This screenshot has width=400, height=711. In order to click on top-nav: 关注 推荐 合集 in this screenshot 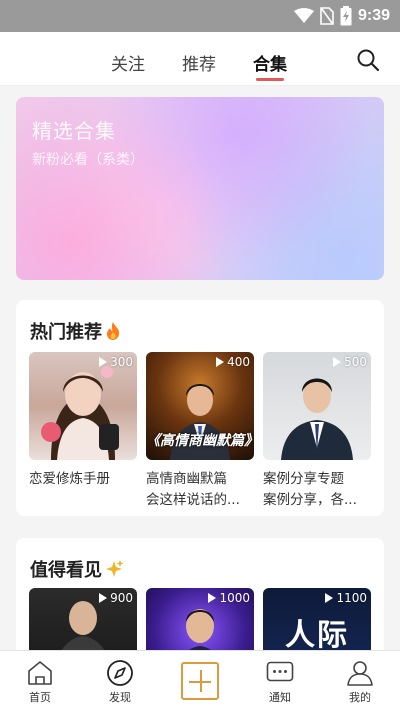, I will do `click(200, 59)`.